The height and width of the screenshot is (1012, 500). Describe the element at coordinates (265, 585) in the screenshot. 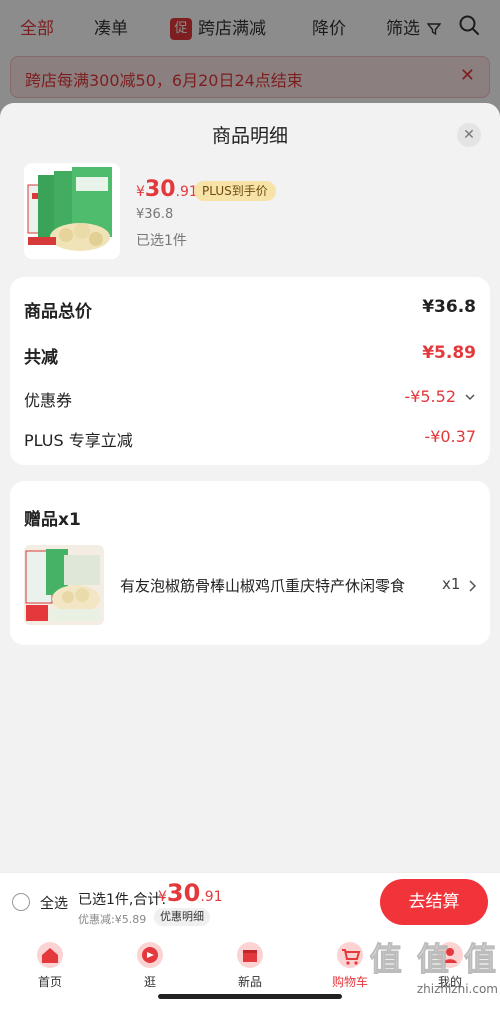

I see `gift-name: 有友泡椒筋骨棒山椒鸡爪重庆特产休闲零食` at that location.